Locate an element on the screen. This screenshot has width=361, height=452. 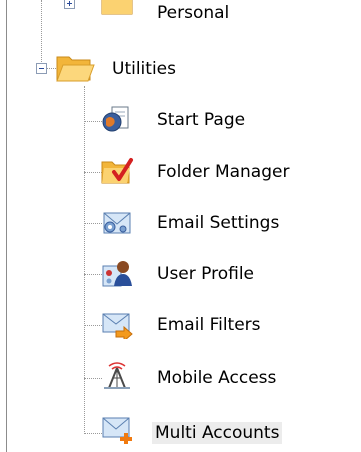
collapse-toggle is located at coordinates (41, 68).